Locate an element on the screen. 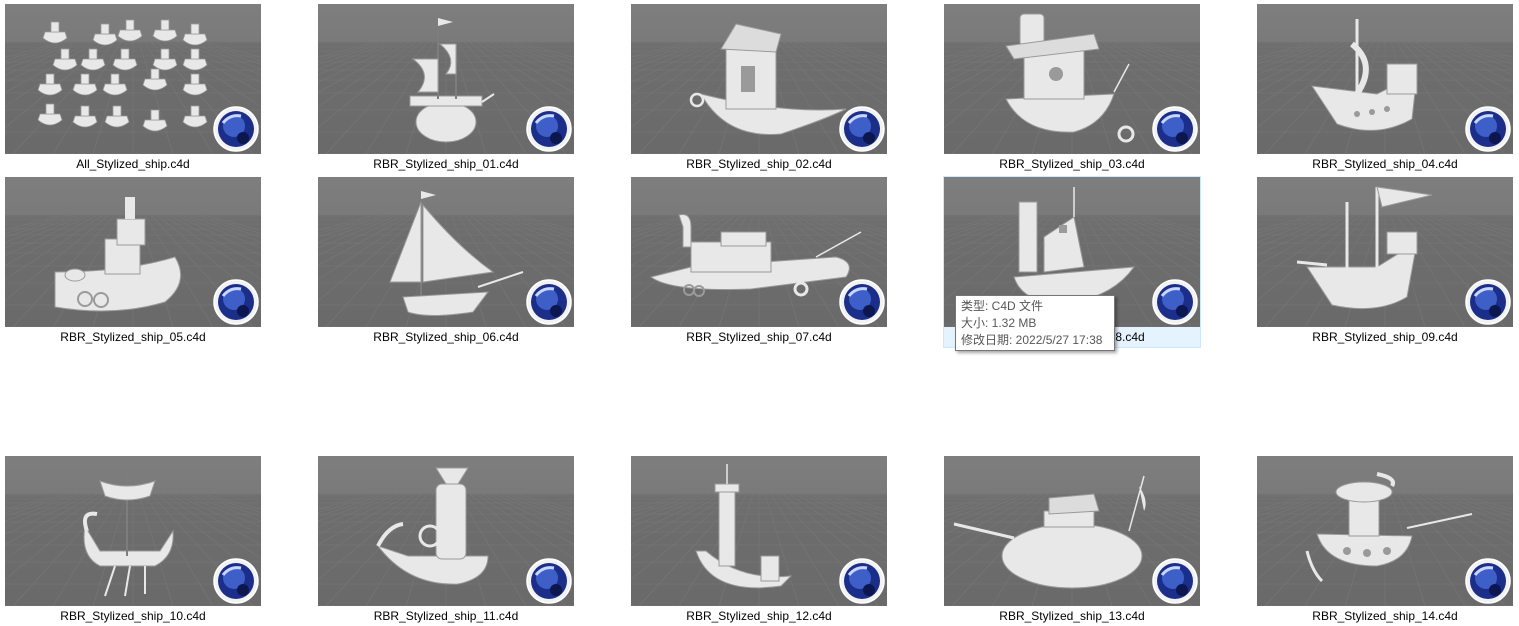  file-item: RBR_Stylized_ship_01.c4d is located at coordinates (446, 89).